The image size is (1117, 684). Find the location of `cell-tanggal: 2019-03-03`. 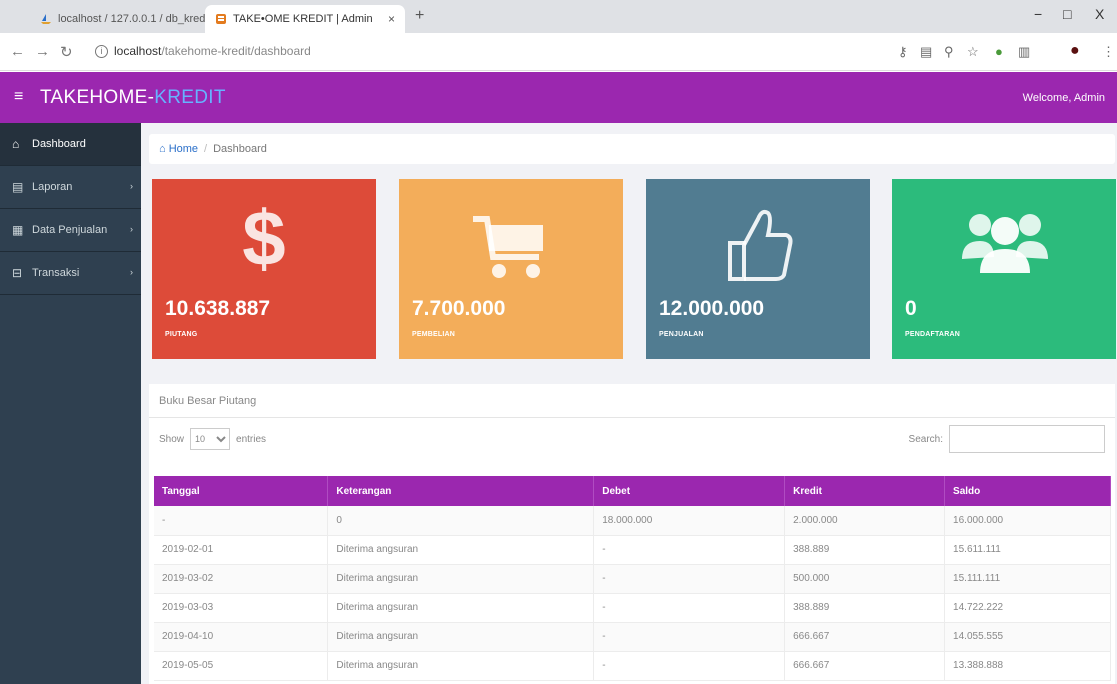

cell-tanggal: 2019-03-03 is located at coordinates (241, 608).